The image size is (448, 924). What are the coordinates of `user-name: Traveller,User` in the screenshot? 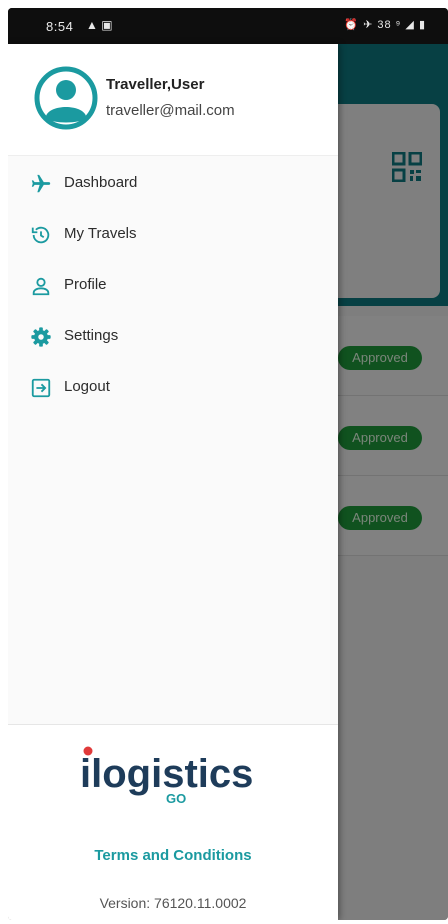 It's located at (155, 84).